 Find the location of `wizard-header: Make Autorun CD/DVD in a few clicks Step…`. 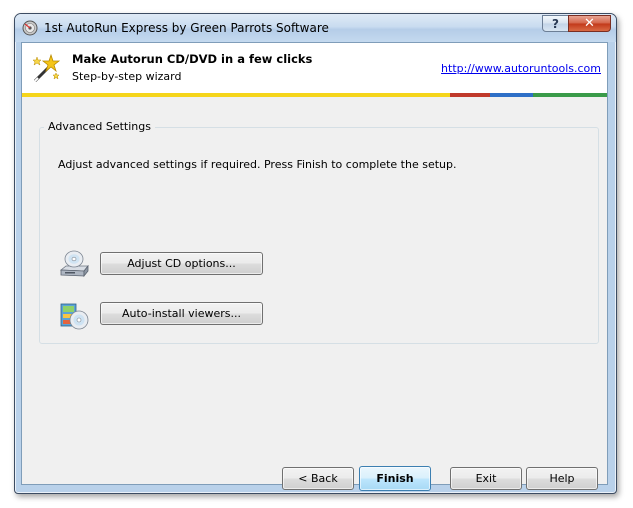

wizard-header: Make Autorun CD/DVD in a few clicks Step… is located at coordinates (314, 68).